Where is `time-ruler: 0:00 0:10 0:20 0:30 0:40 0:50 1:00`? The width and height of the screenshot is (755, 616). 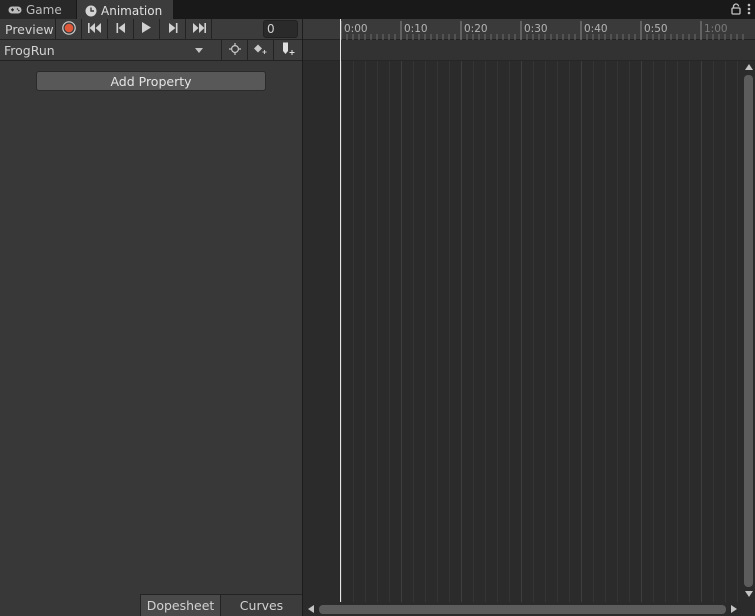
time-ruler: 0:00 0:10 0:20 0:30 0:40 0:50 1:00 is located at coordinates (529, 29).